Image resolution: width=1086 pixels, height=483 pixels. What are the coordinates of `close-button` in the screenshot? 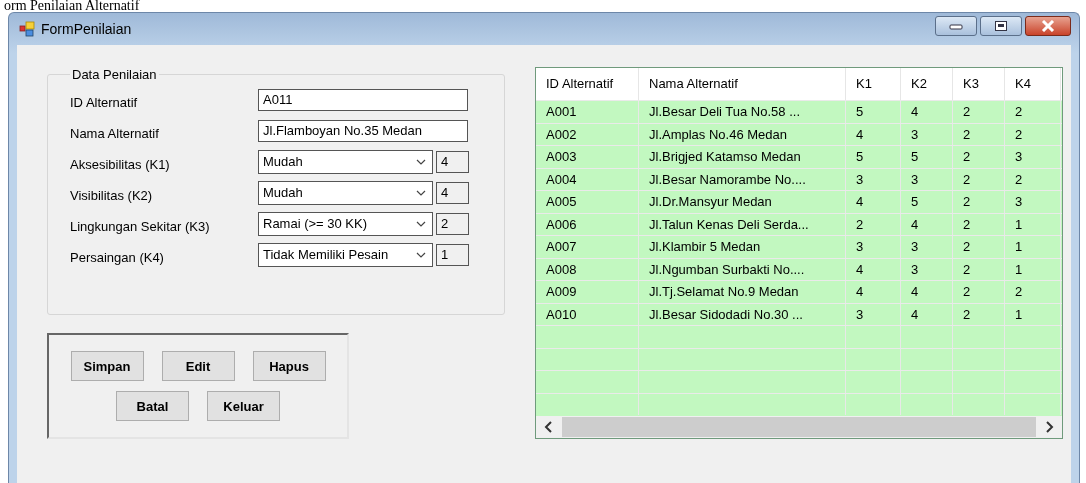 It's located at (1048, 26).